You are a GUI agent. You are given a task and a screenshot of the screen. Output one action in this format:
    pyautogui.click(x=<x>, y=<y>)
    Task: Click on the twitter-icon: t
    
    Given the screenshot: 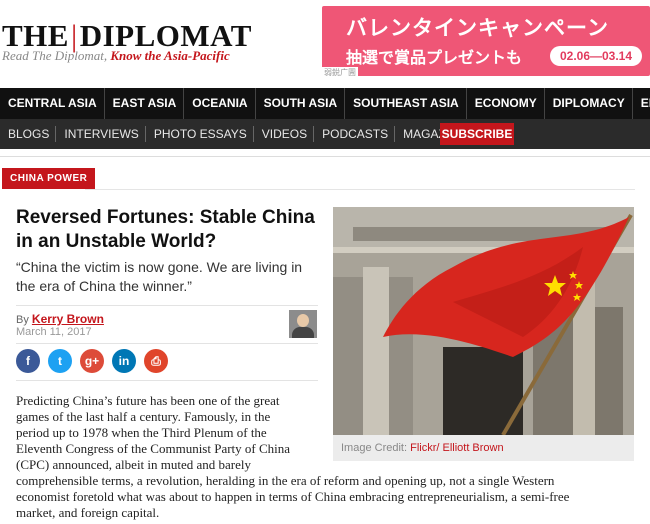 What is the action you would take?
    pyautogui.click(x=60, y=361)
    